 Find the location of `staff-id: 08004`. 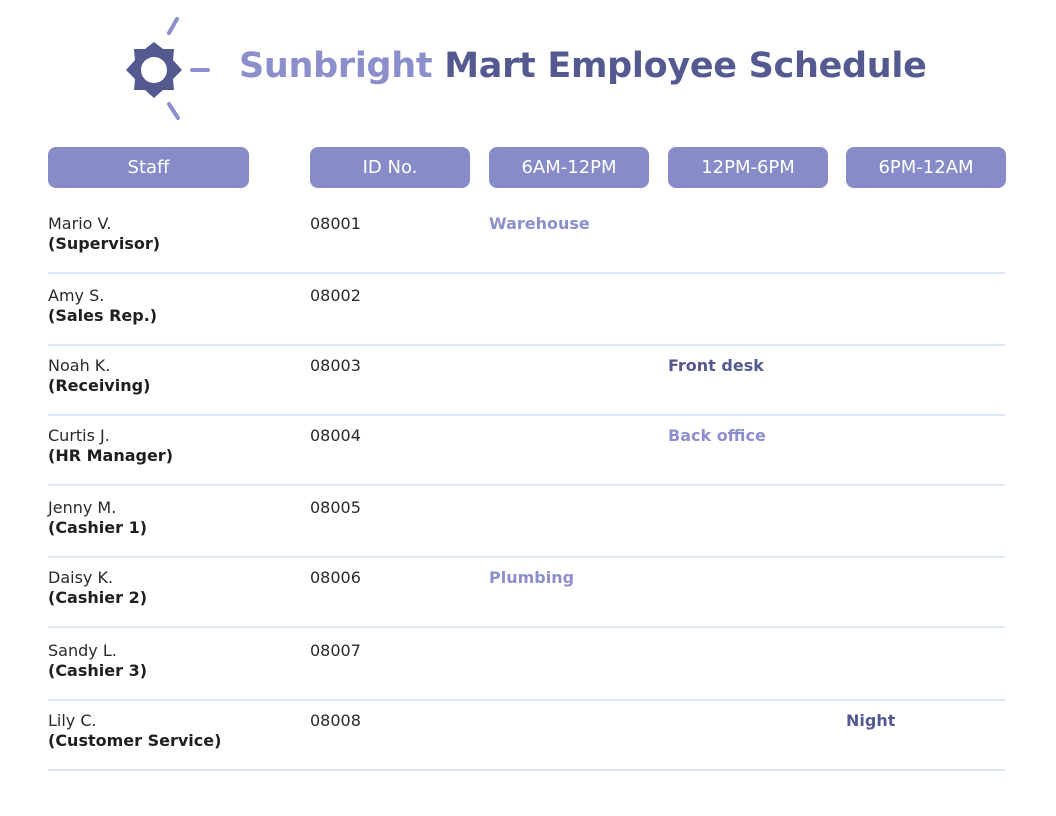

staff-id: 08004 is located at coordinates (335, 435).